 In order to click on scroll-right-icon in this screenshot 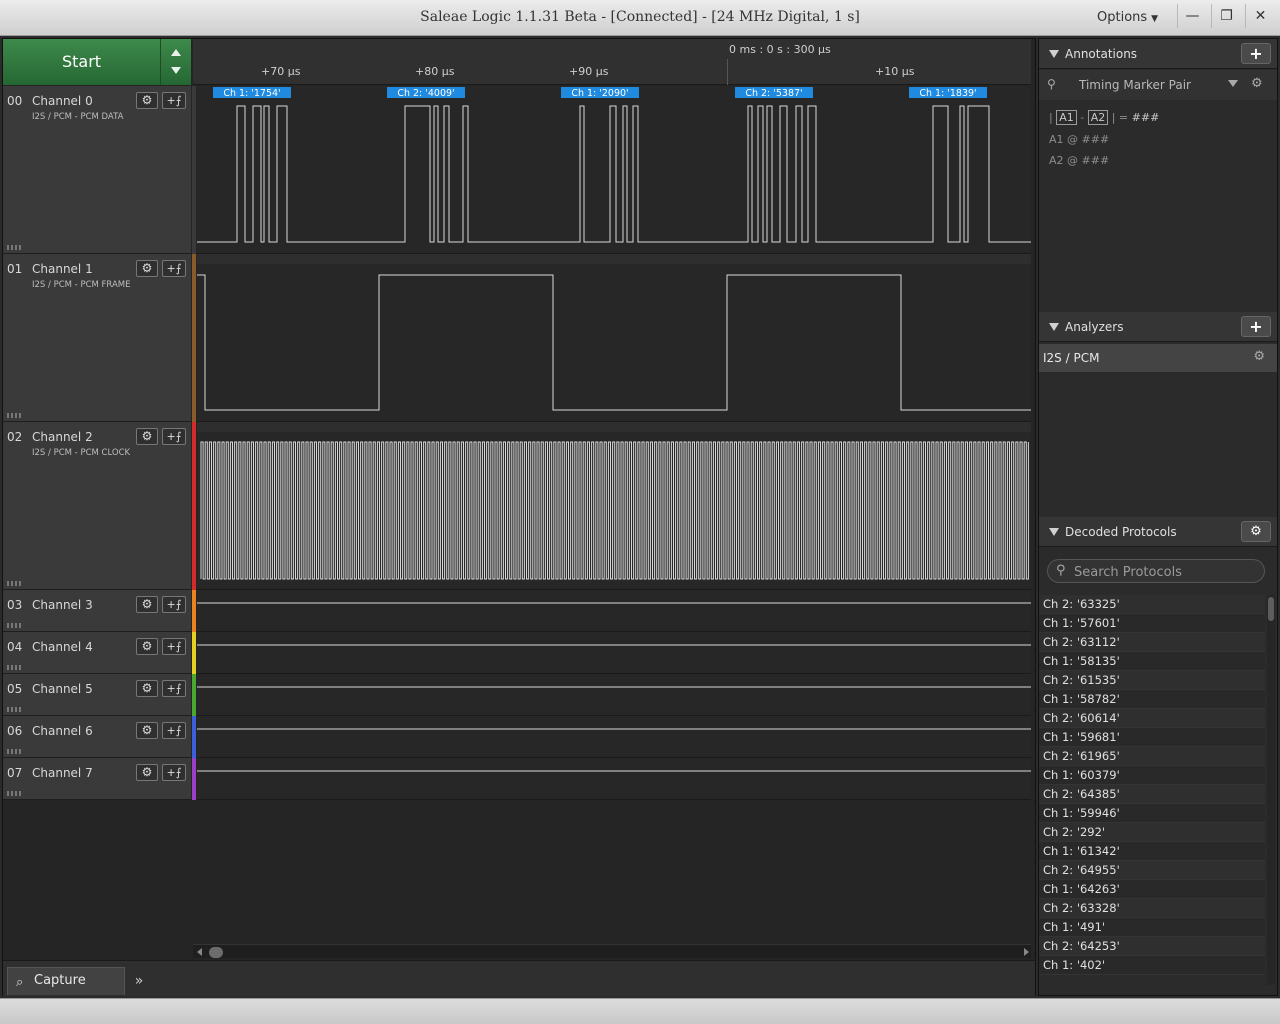, I will do `click(1026, 952)`.